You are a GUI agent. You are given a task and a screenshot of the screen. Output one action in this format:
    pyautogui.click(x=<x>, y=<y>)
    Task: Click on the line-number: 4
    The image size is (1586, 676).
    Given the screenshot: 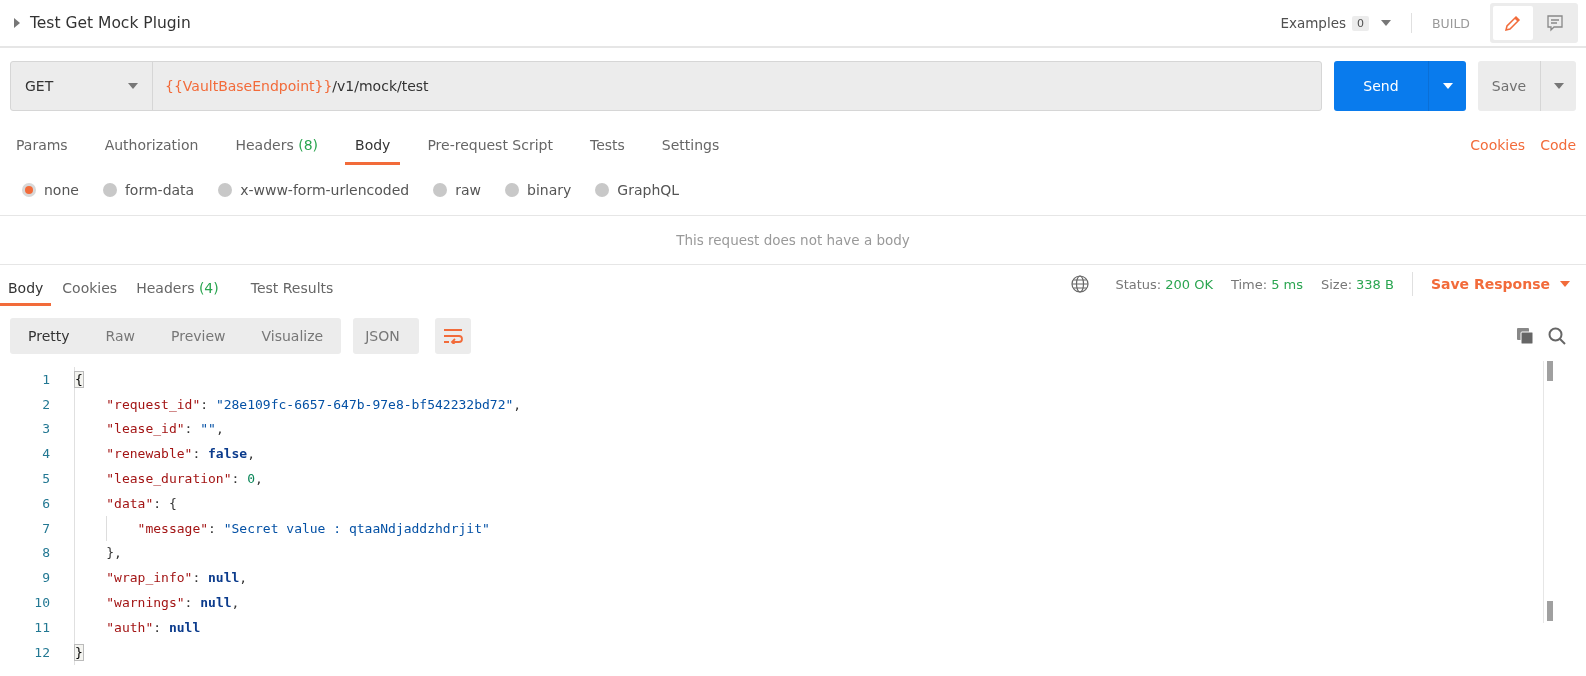 What is the action you would take?
    pyautogui.click(x=46, y=454)
    